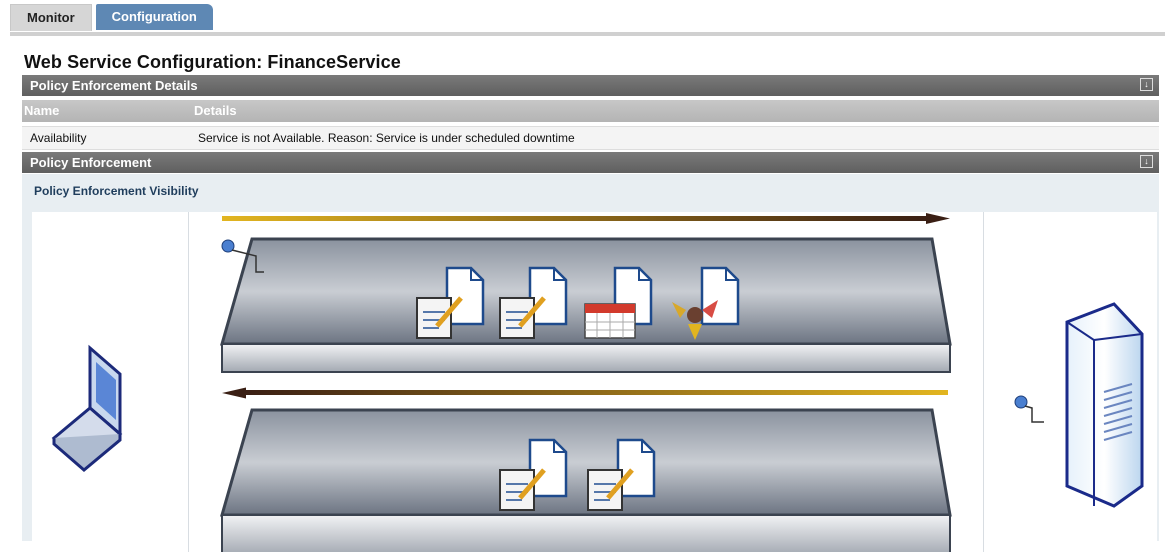 This screenshot has width=1165, height=552. Describe the element at coordinates (590, 111) in the screenshot. I see `details-table-header: Name Details` at that location.